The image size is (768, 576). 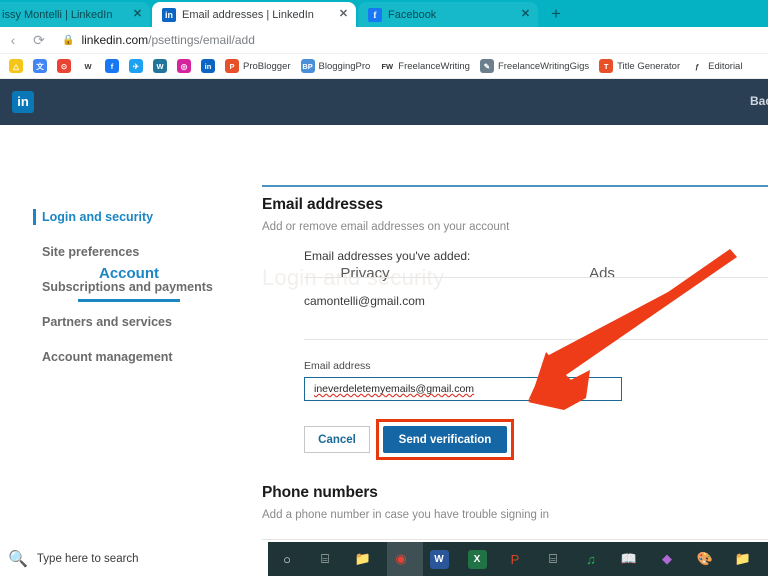 I want to click on browser-tab-title: Email addresses | LinkedIn, so click(x=248, y=14).